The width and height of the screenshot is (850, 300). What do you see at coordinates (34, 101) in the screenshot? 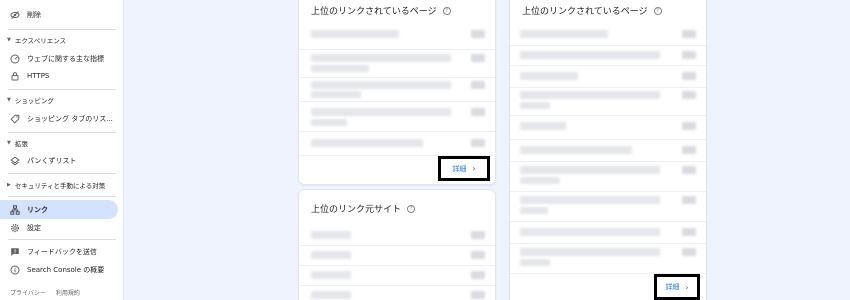
I see `section-title: ショッピング` at bounding box center [34, 101].